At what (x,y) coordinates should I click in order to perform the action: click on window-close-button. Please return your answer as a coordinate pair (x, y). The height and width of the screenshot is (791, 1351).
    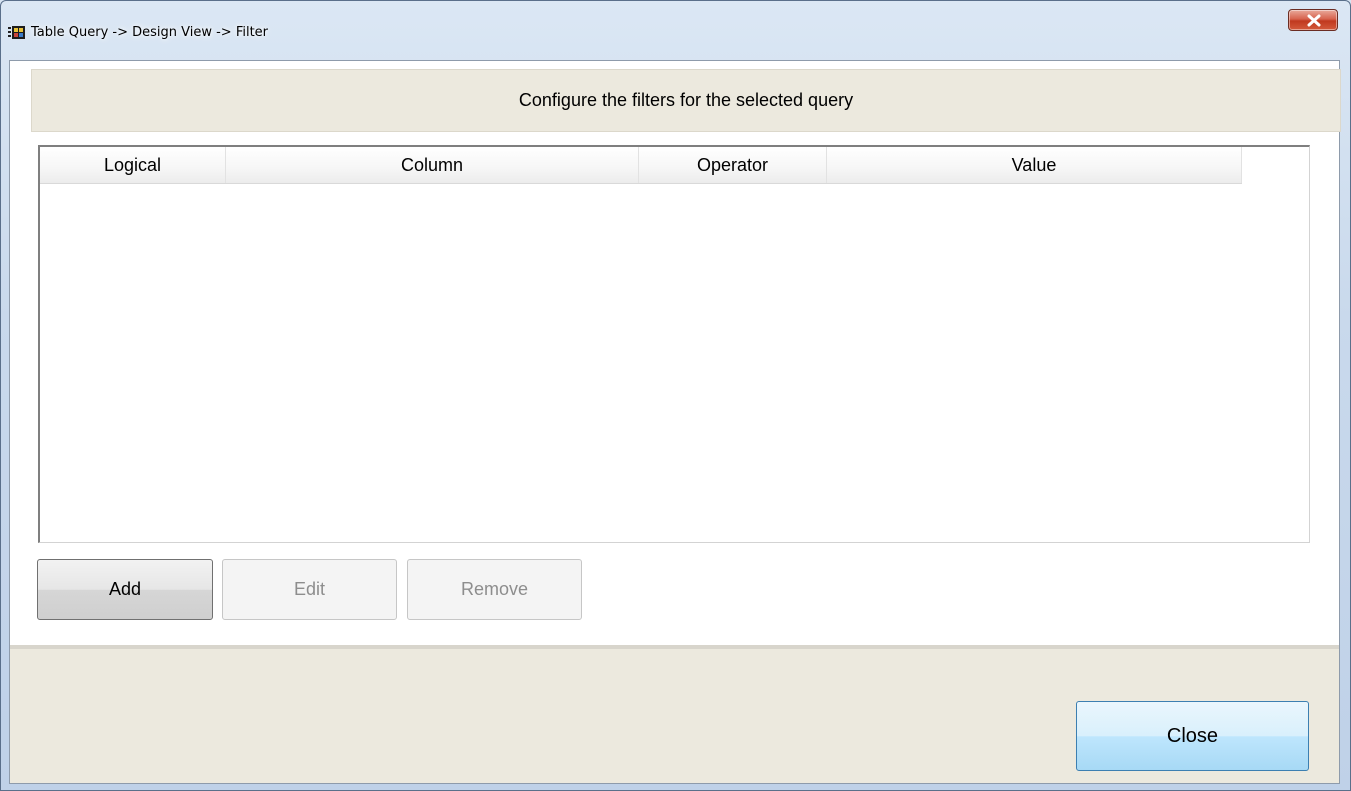
    Looking at the image, I should click on (1313, 20).